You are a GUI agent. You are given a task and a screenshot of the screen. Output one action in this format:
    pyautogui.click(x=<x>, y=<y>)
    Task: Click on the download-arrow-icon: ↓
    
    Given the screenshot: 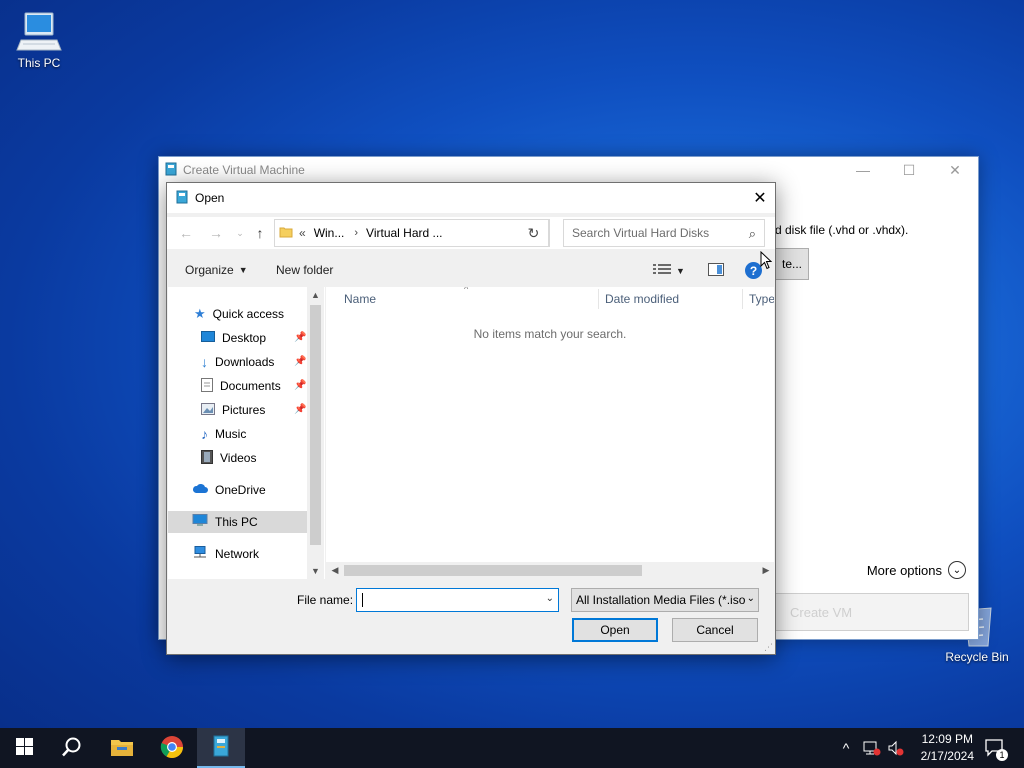 What is the action you would take?
    pyautogui.click(x=204, y=362)
    